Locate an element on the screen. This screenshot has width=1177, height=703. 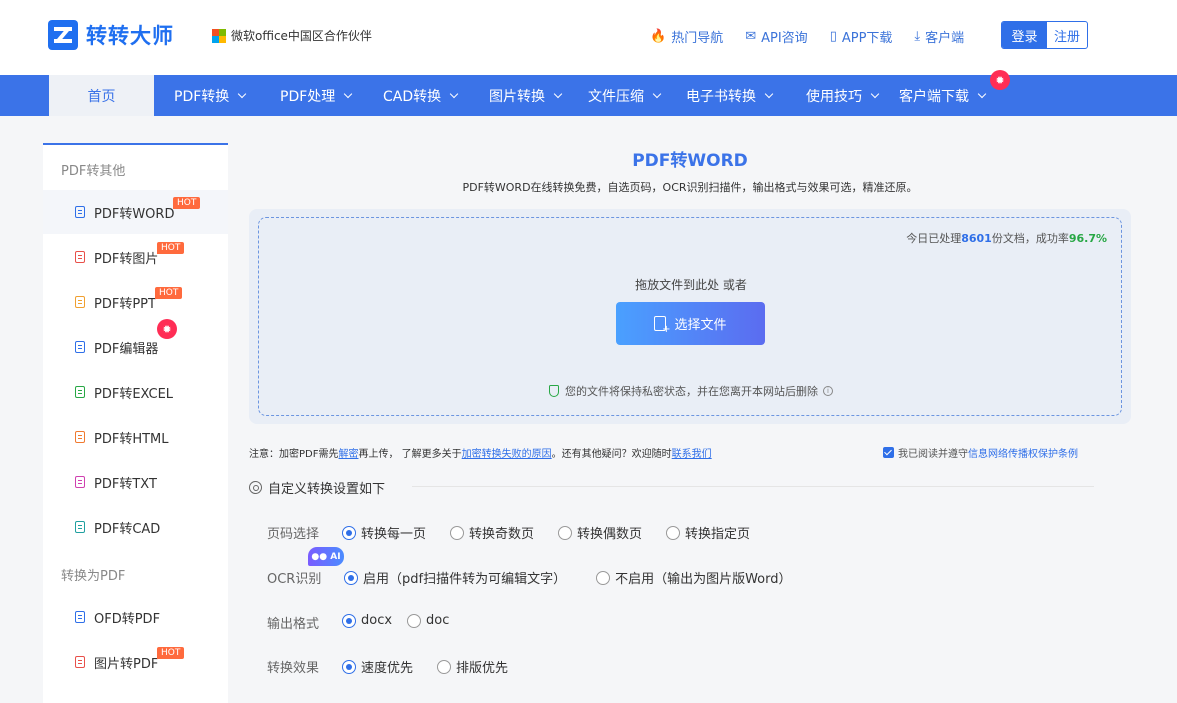
radio-ocr-disable: 不启用（输出为图片版Word） is located at coordinates (694, 577).